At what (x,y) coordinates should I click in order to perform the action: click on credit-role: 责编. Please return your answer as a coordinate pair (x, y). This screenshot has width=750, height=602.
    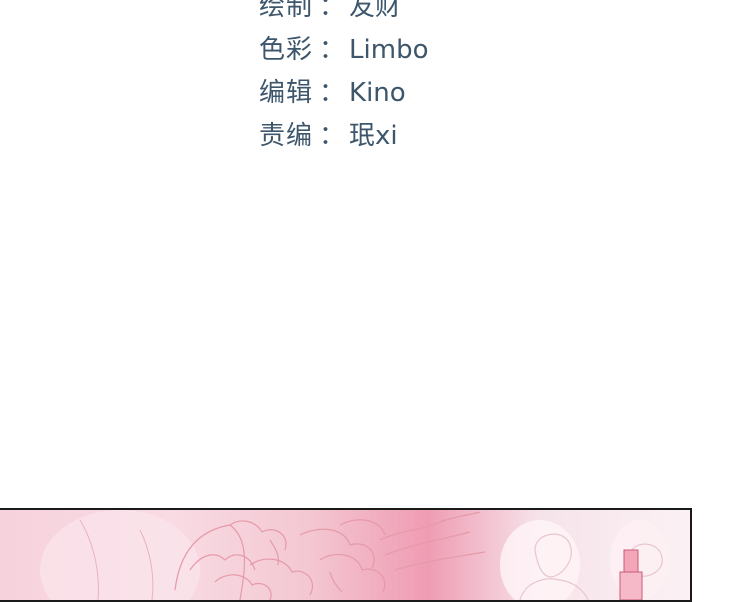
    Looking at the image, I should click on (286, 136).